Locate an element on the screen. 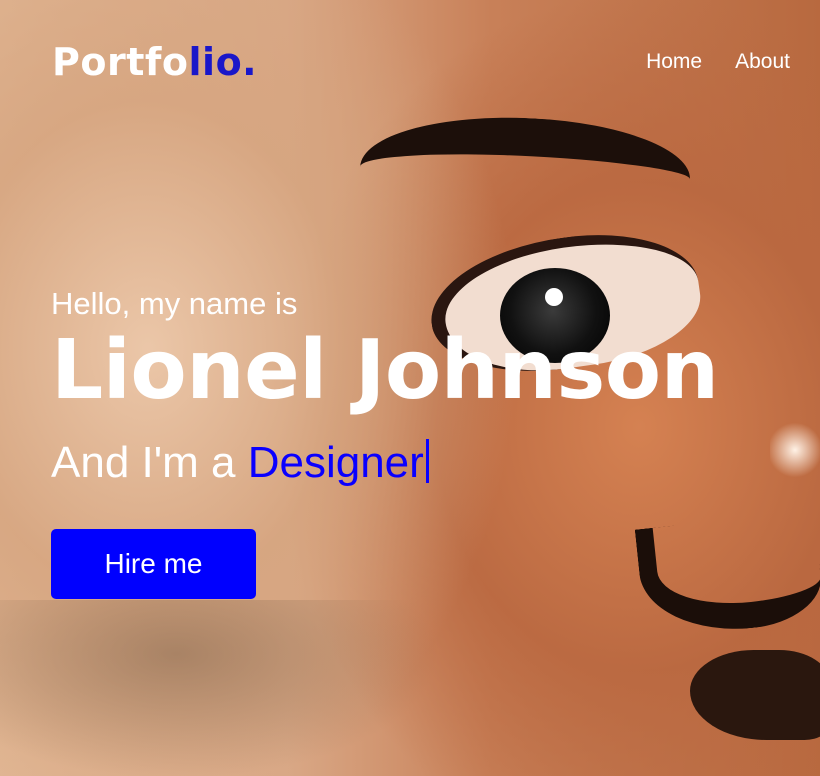 The width and height of the screenshot is (820, 776). nav-link-home: Home is located at coordinates (674, 62).